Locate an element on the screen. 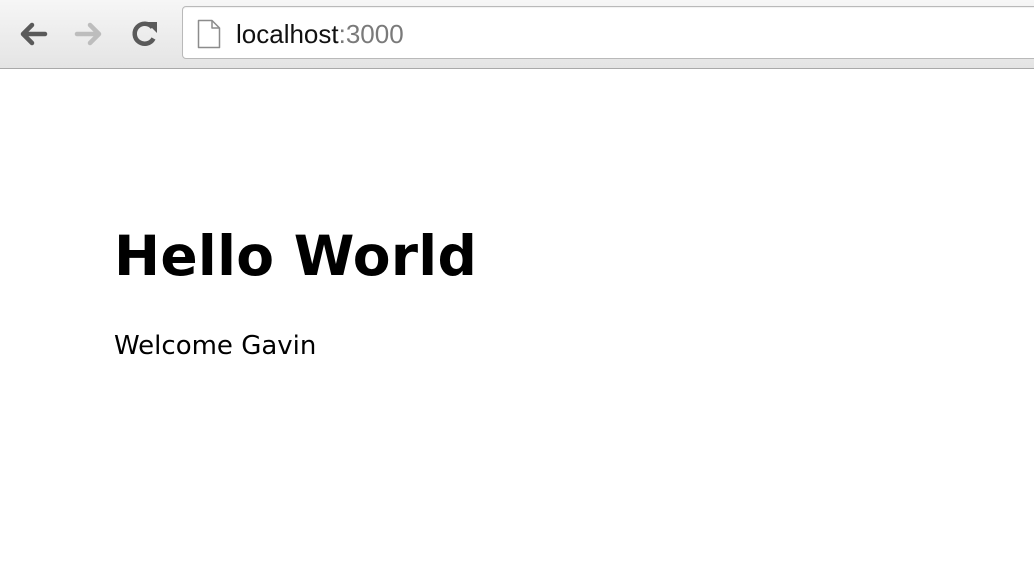 Image resolution: width=1034 pixels, height=578 pixels. address-bar: localhost:3000 is located at coordinates (608, 32).